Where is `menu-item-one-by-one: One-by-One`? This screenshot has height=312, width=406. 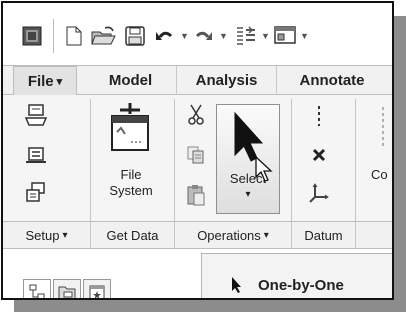 menu-item-one-by-one: One-by-One is located at coordinates (287, 285).